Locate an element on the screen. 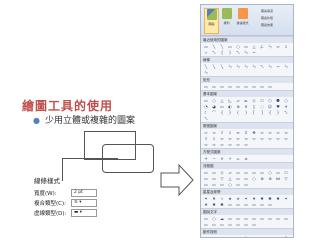  shapes-button: 圖案 is located at coordinates (211, 21).